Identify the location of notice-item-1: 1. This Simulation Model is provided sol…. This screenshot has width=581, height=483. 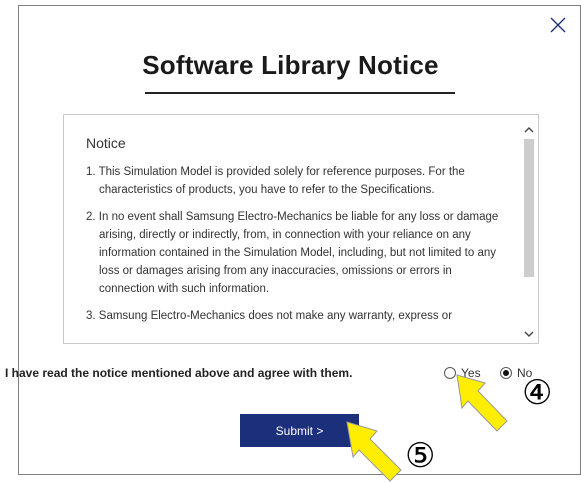
(275, 181).